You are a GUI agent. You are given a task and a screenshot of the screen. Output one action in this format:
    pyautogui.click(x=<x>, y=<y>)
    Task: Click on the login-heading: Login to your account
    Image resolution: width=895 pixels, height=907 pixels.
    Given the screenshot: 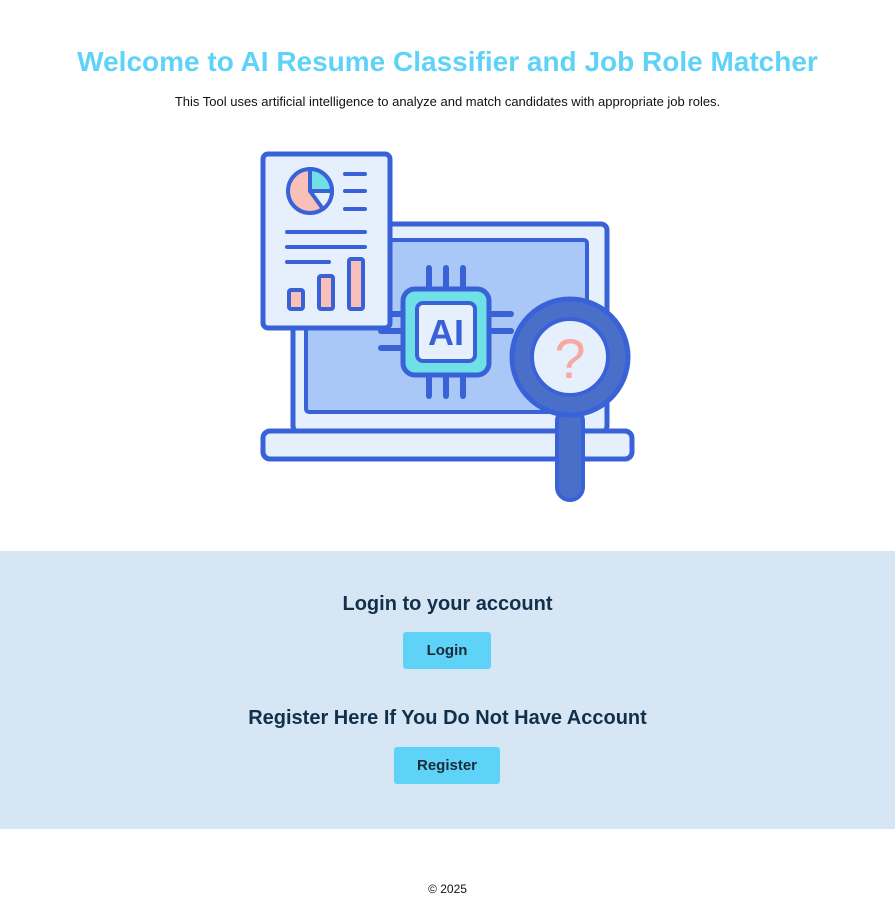 What is the action you would take?
    pyautogui.click(x=447, y=604)
    